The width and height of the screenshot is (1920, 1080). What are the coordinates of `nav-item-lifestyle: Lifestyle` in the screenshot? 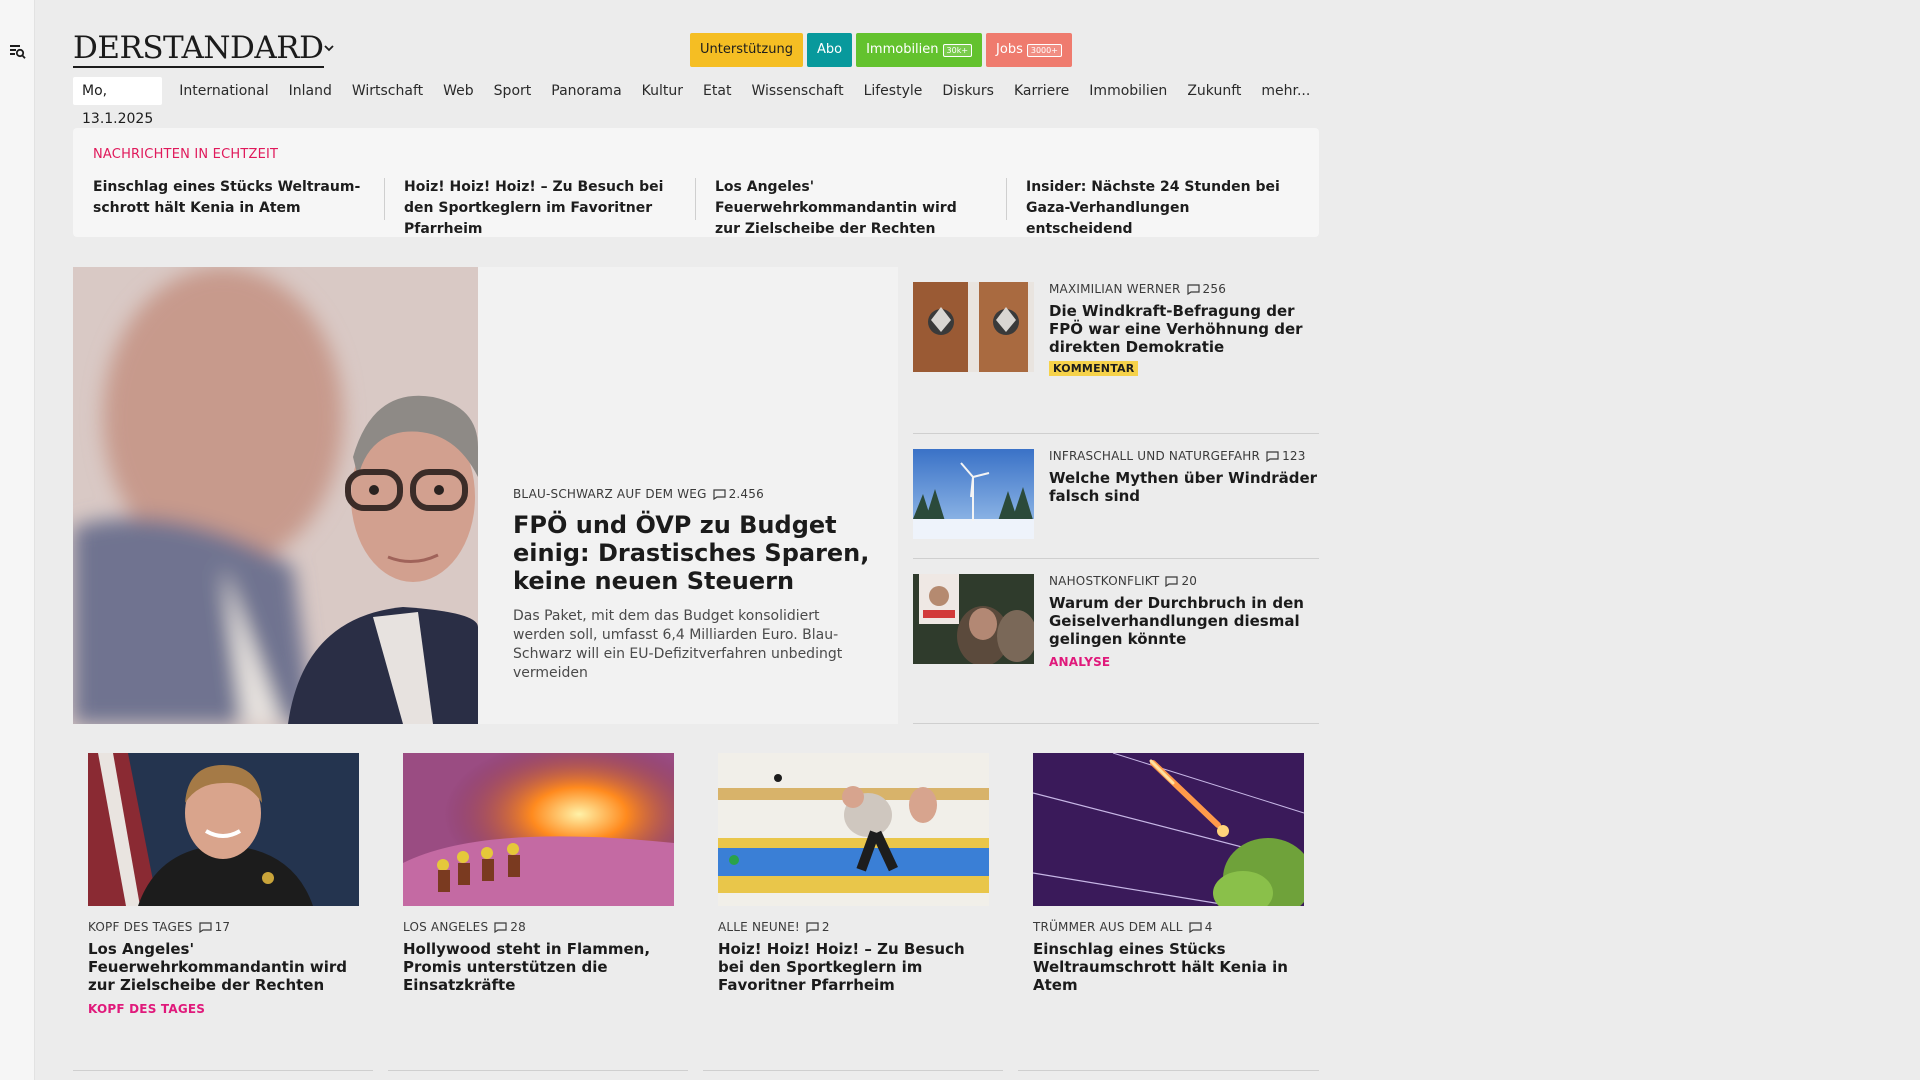 It's located at (893, 91).